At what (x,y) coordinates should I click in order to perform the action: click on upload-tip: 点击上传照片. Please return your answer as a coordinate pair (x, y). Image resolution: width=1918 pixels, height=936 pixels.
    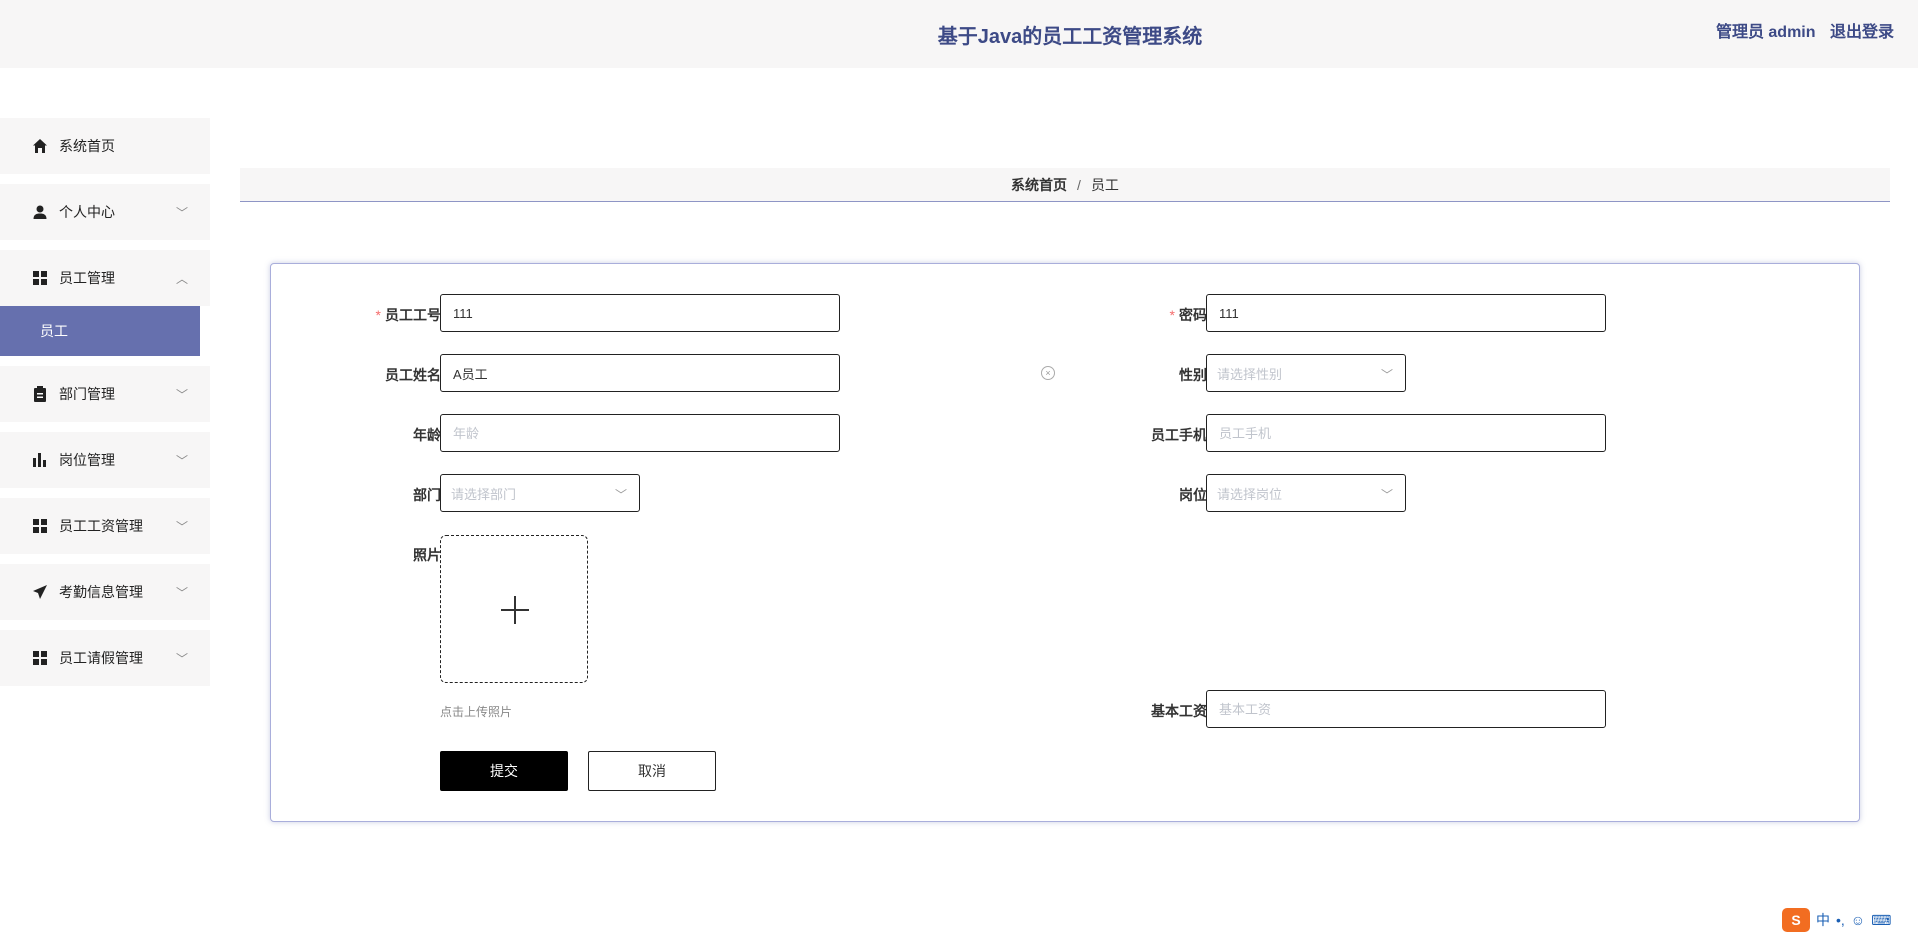
    Looking at the image, I should click on (476, 712).